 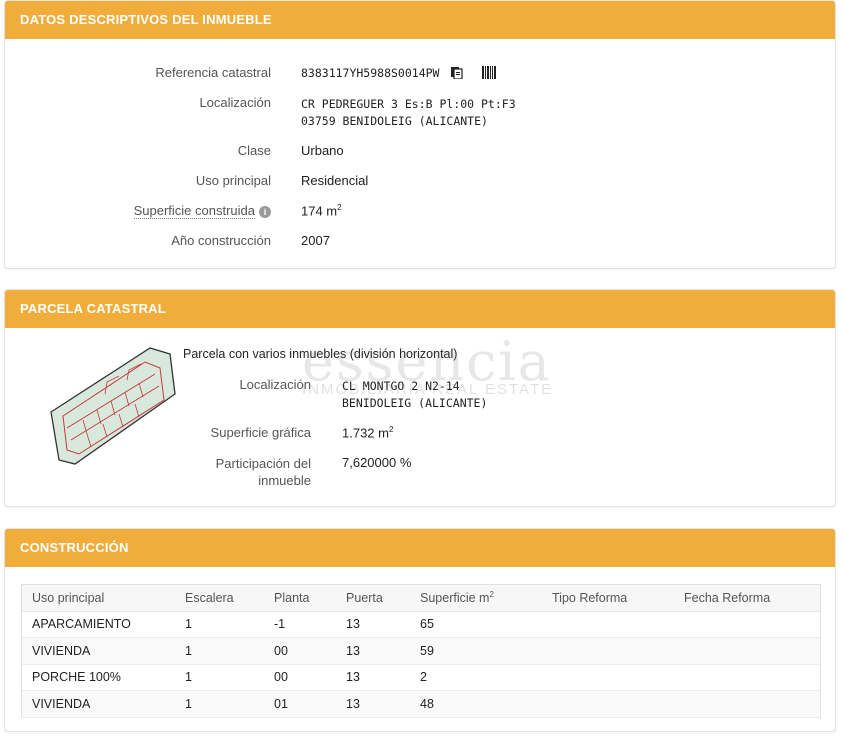 What do you see at coordinates (221, 240) in the screenshot?
I see `ano-construccion-label: Año construcción` at bounding box center [221, 240].